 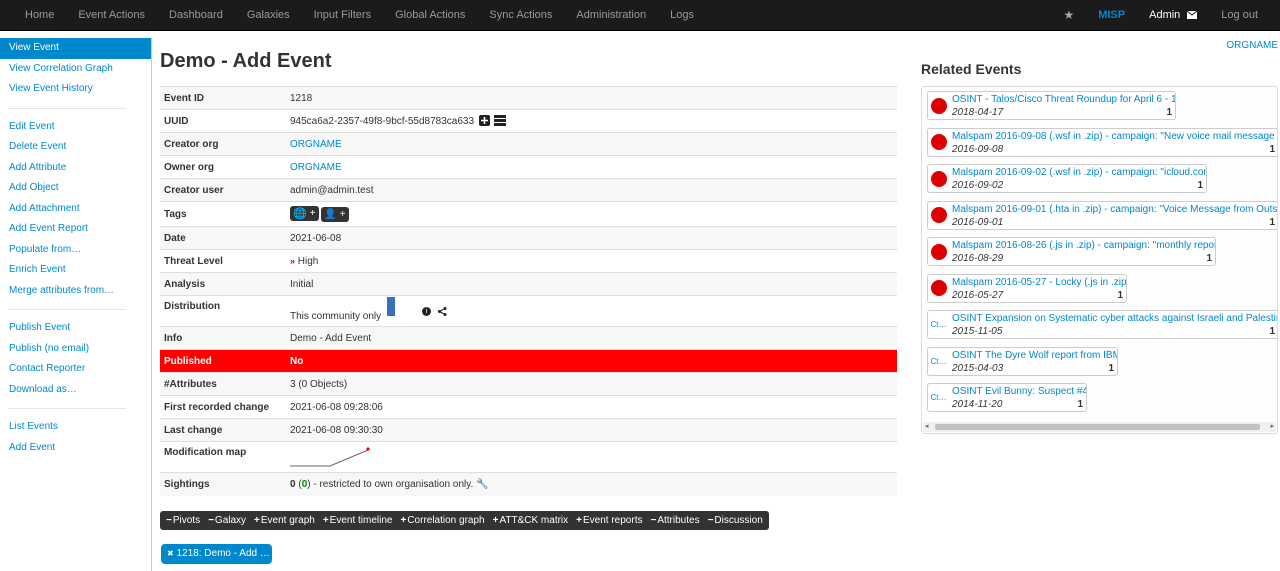 I want to click on scroll-left-icon: ◂, so click(x=927, y=427).